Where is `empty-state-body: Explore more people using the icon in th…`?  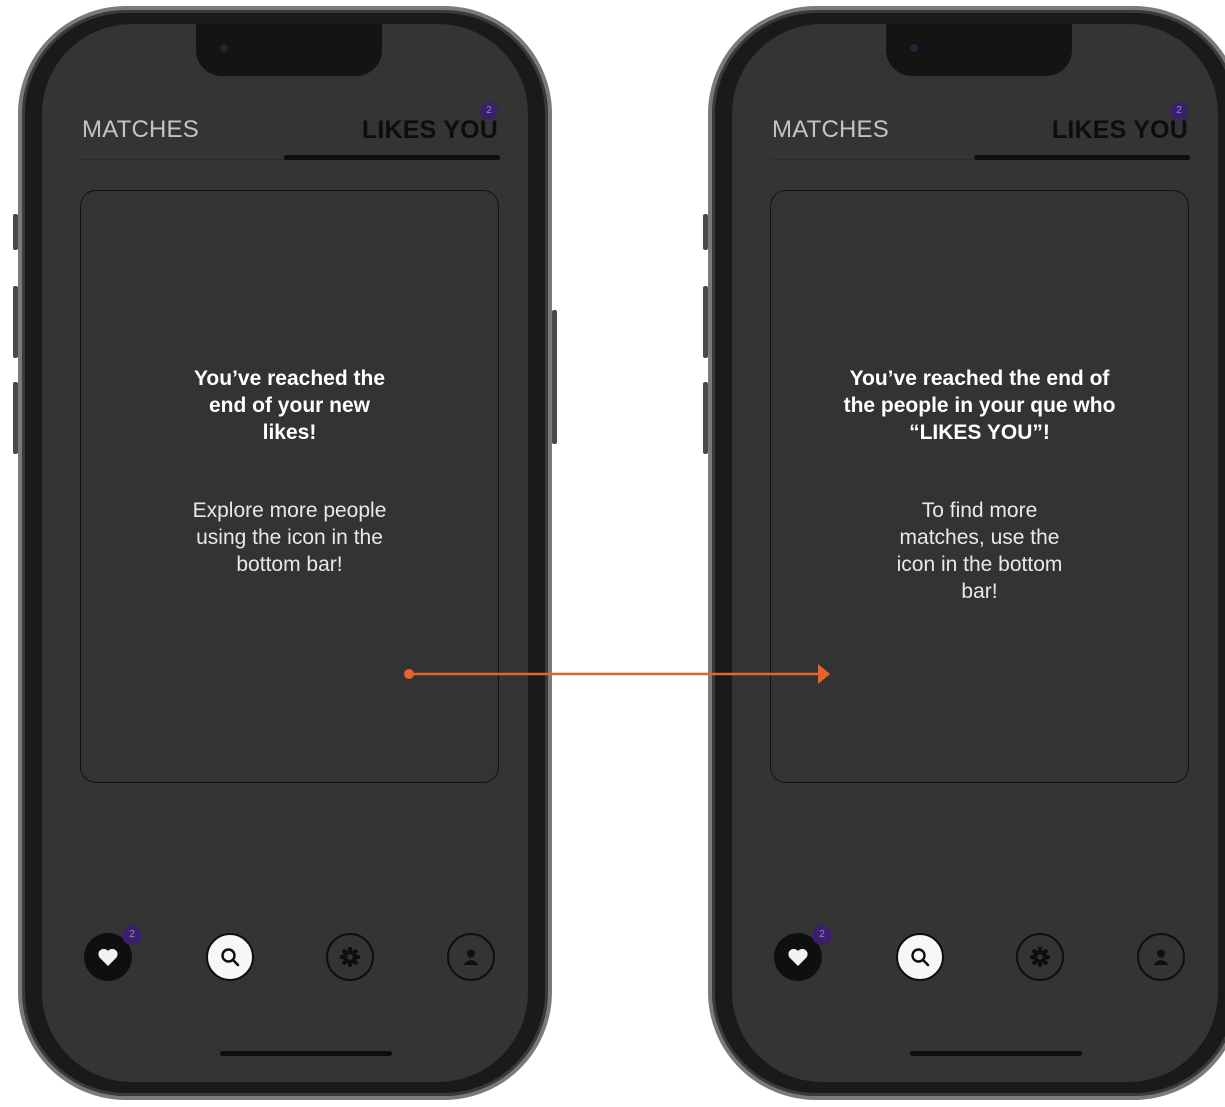 empty-state-body: Explore more people using the icon in th… is located at coordinates (289, 537).